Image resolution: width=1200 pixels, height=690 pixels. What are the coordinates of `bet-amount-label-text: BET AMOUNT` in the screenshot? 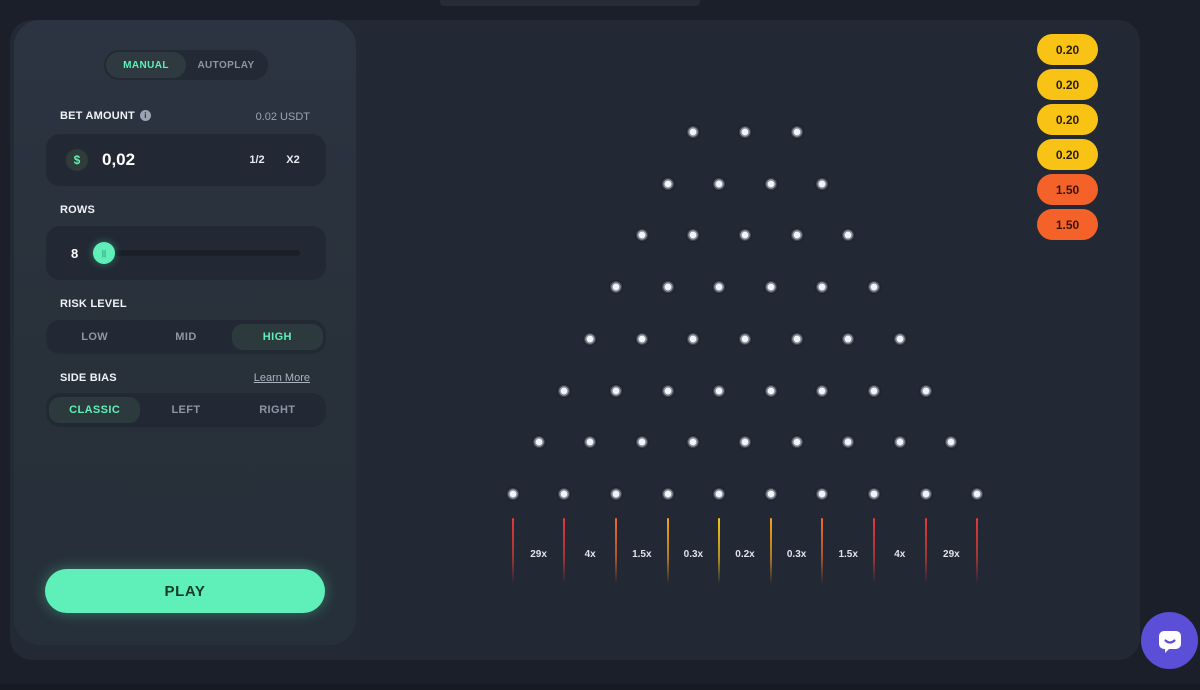 It's located at (97, 116).